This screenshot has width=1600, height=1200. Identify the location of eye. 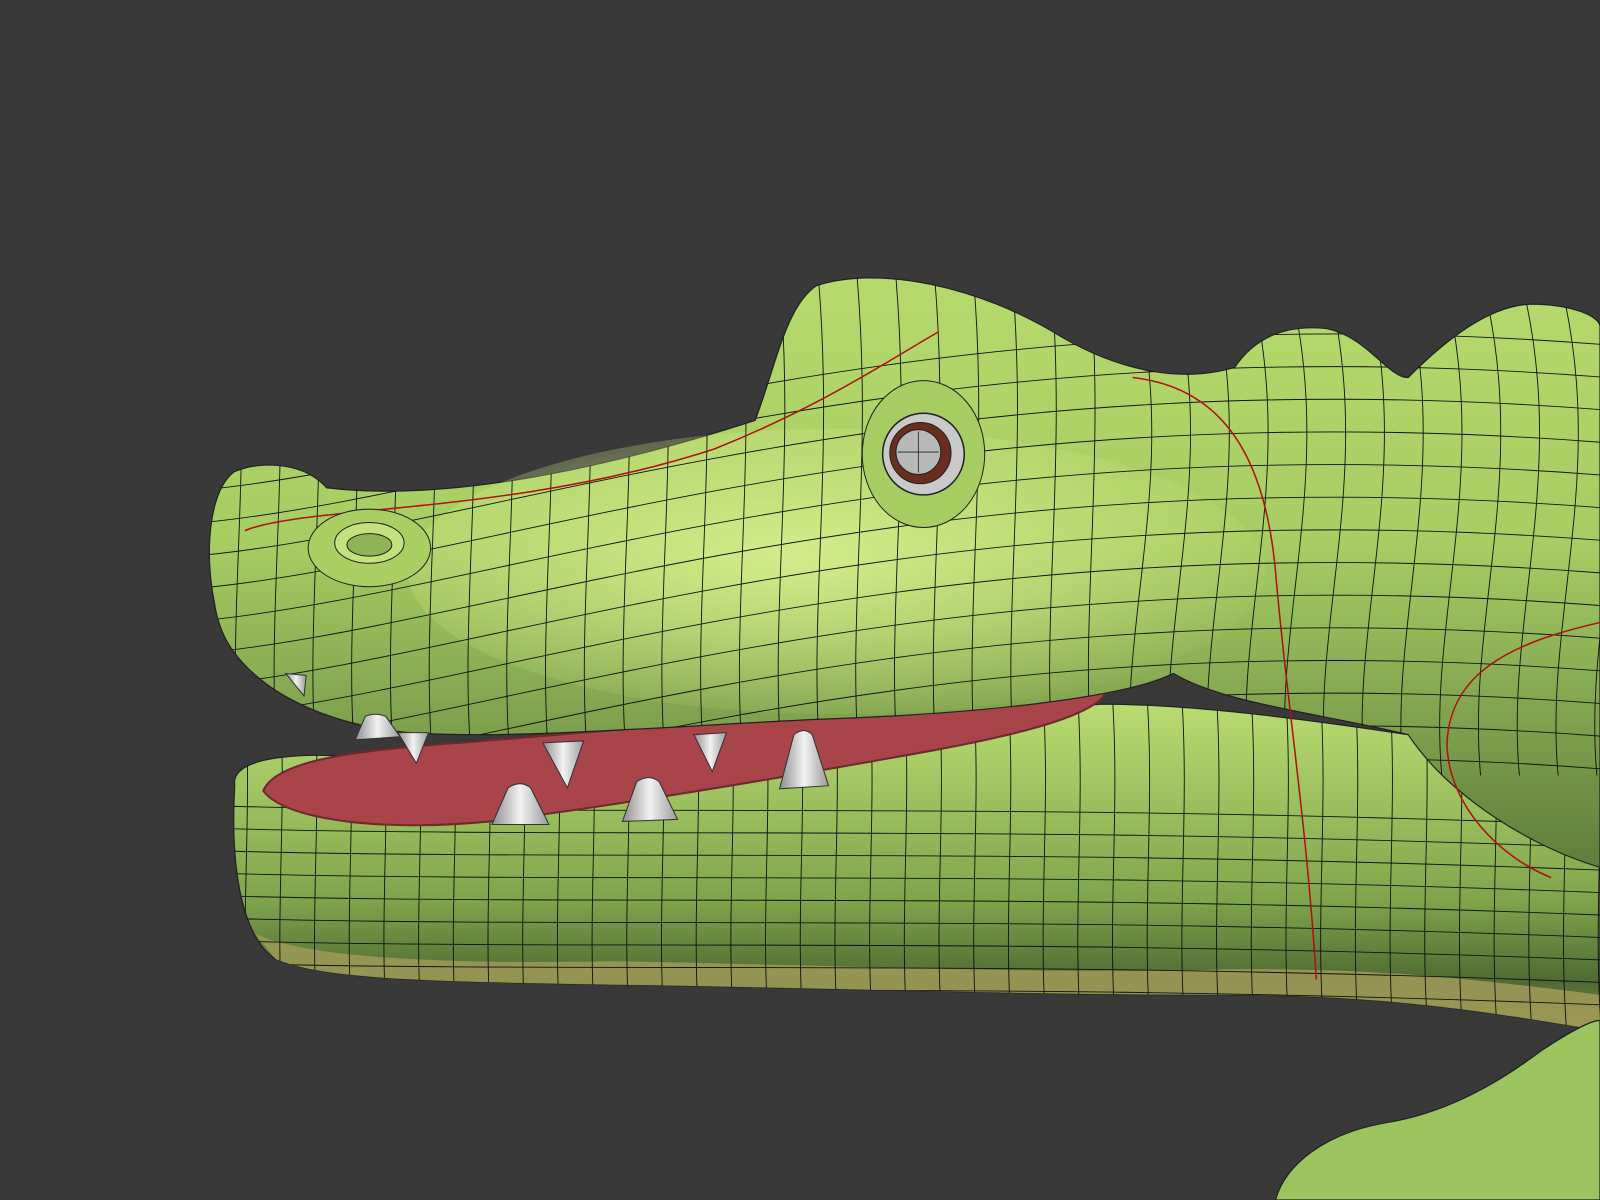
(923, 454).